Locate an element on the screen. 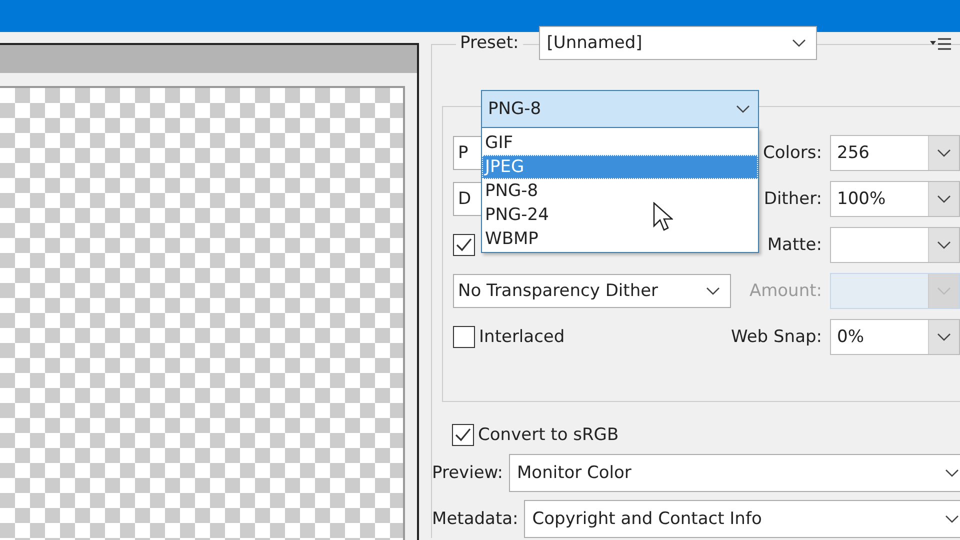  dropdown-option: GIF is located at coordinates (620, 143).